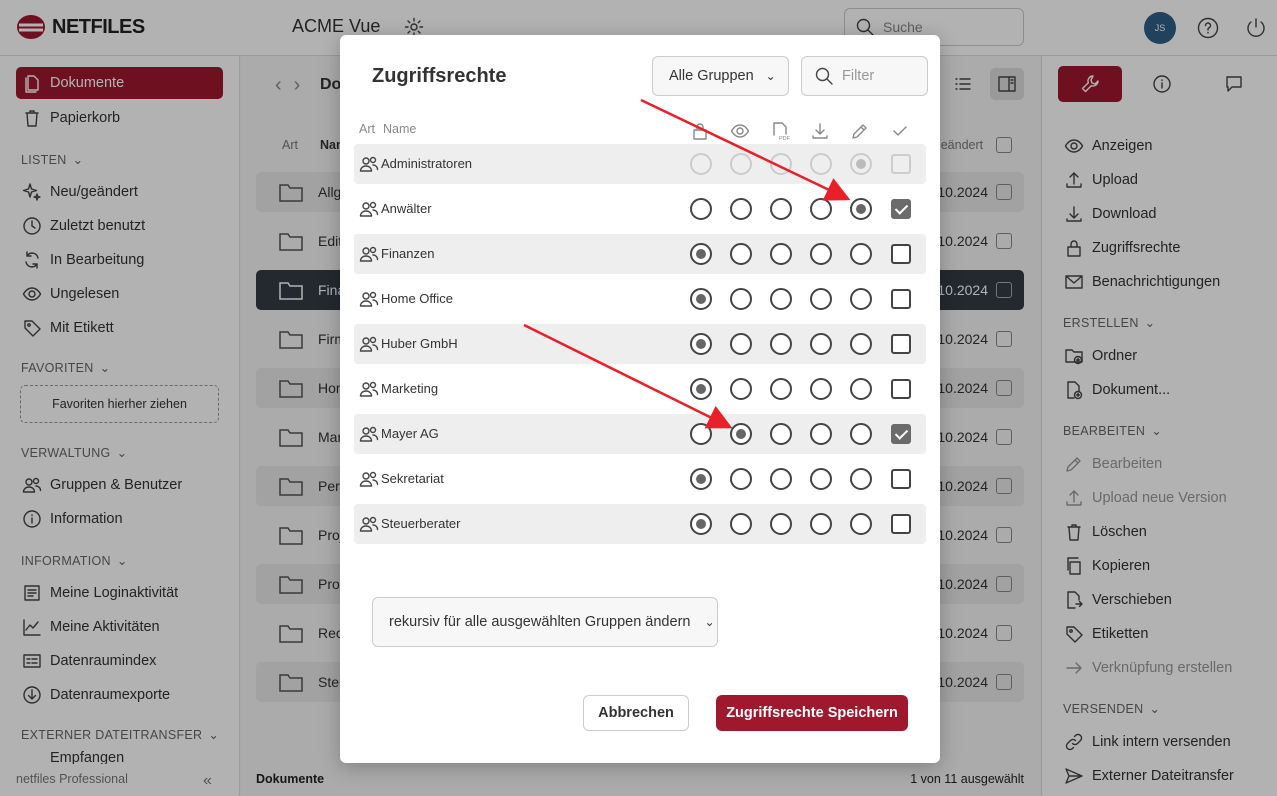  Describe the element at coordinates (640, 479) in the screenshot. I see `permission-row: Sekretariat` at that location.